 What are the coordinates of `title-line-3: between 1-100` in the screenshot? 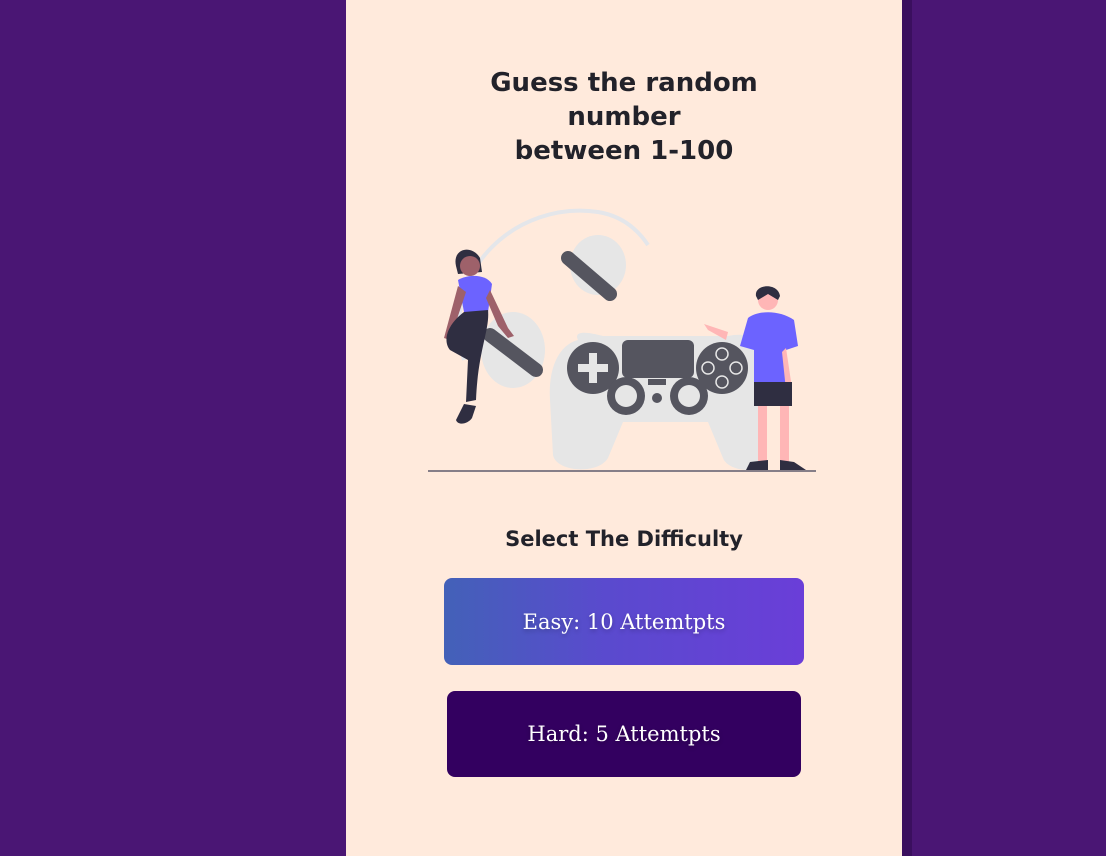 It's located at (624, 151).